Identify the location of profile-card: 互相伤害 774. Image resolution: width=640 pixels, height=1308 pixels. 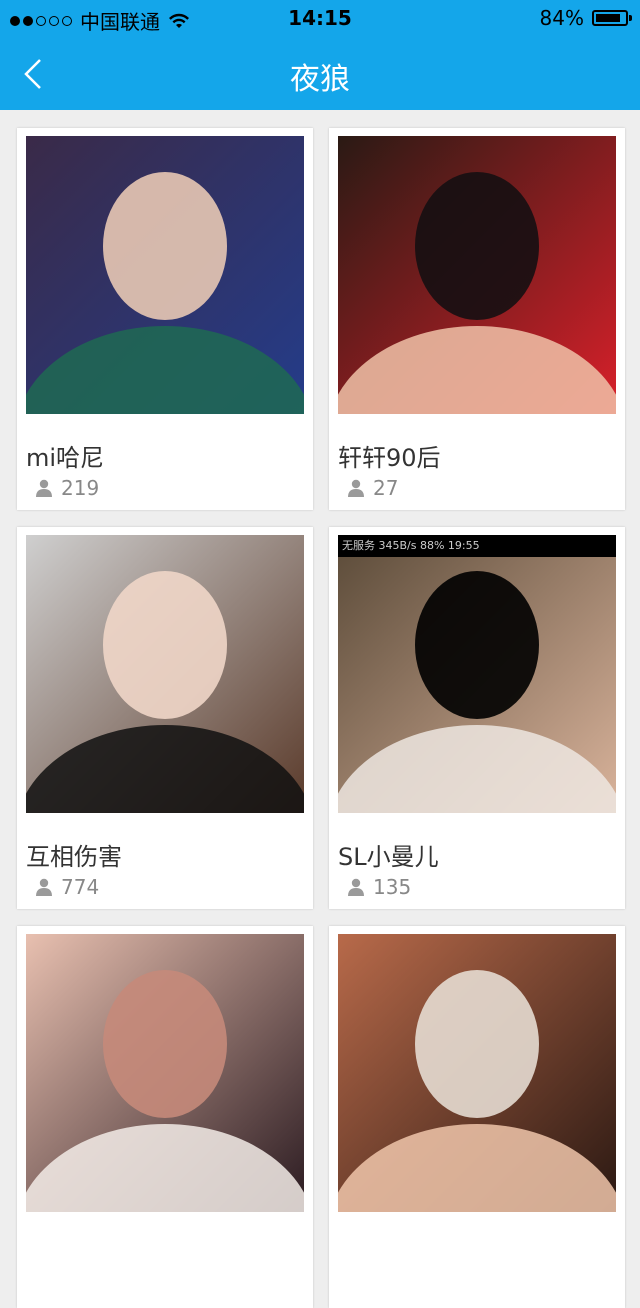
(165, 718).